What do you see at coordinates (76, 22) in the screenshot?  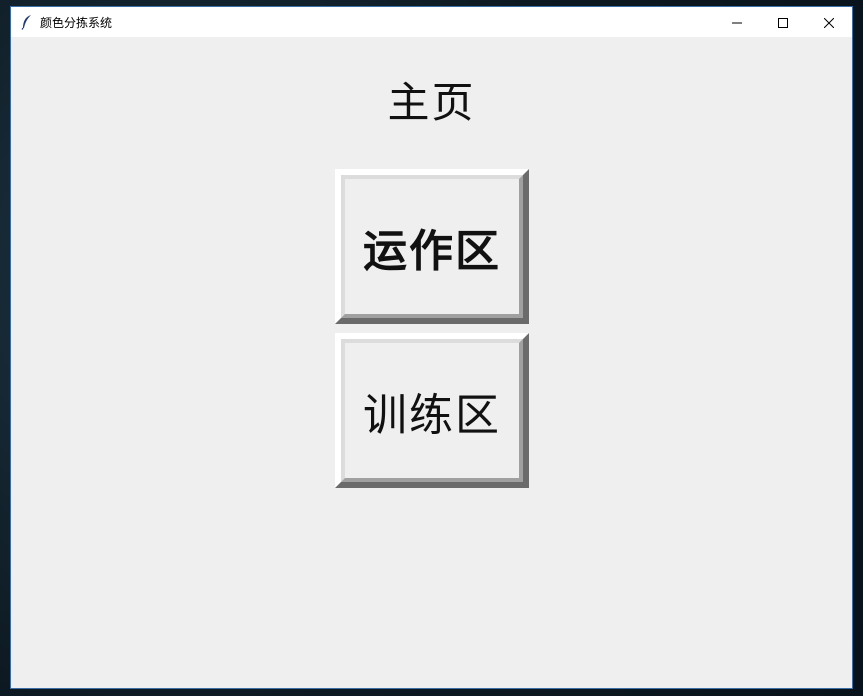 I see `window-title: 颜色分拣系统` at bounding box center [76, 22].